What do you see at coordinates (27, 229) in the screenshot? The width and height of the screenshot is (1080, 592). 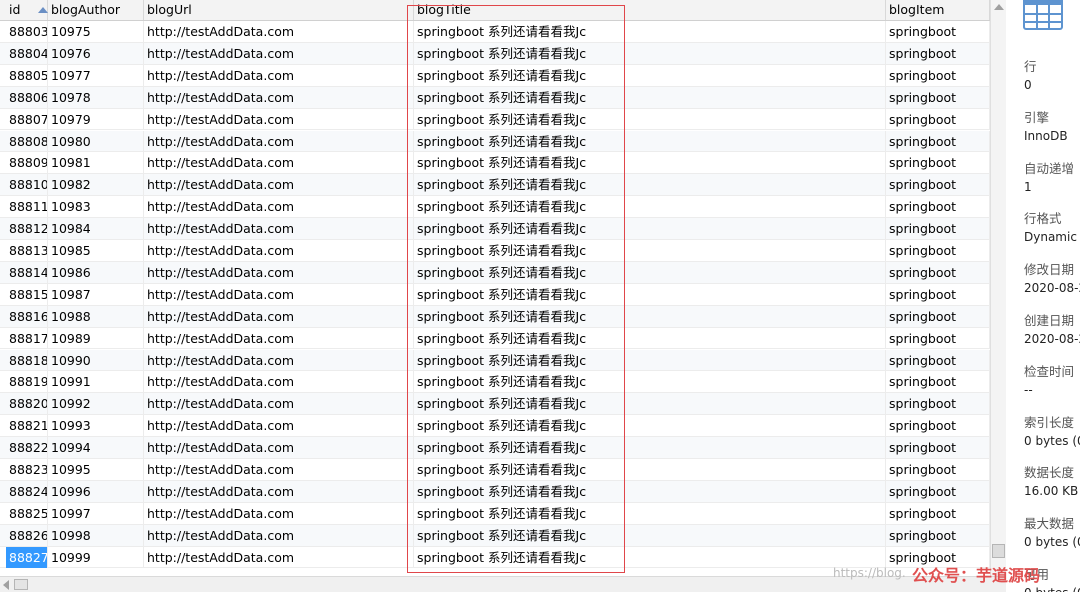 I see `cell-id: 88812` at bounding box center [27, 229].